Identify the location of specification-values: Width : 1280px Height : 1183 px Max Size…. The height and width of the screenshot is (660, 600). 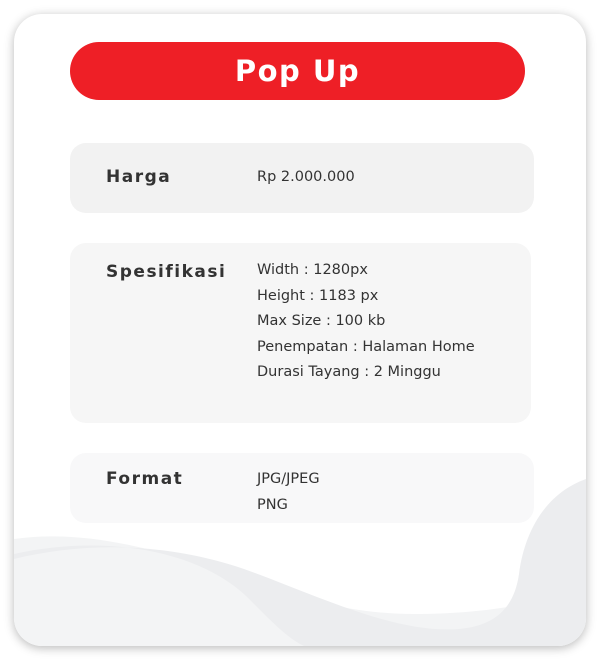
(366, 322).